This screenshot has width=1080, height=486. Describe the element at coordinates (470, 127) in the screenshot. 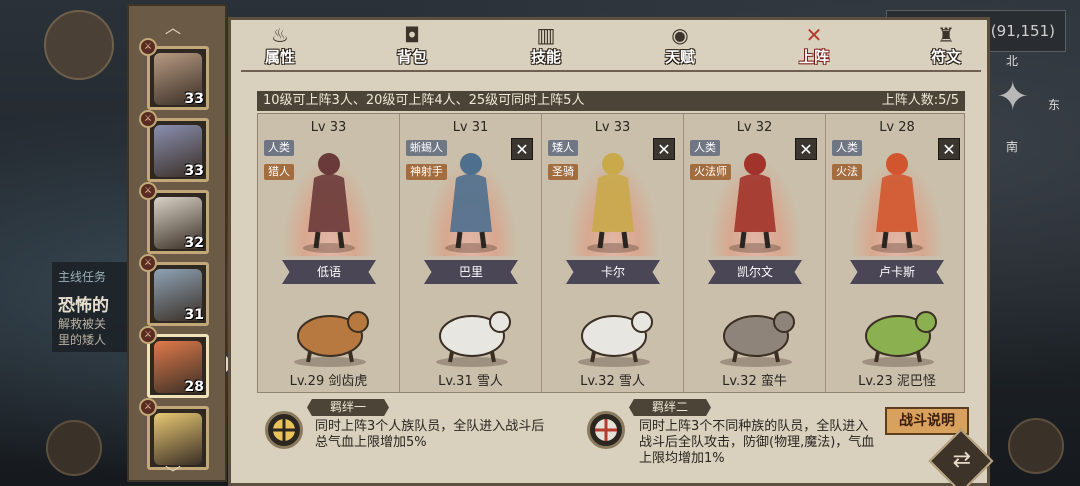

I see `hero-level: Lv 31` at that location.